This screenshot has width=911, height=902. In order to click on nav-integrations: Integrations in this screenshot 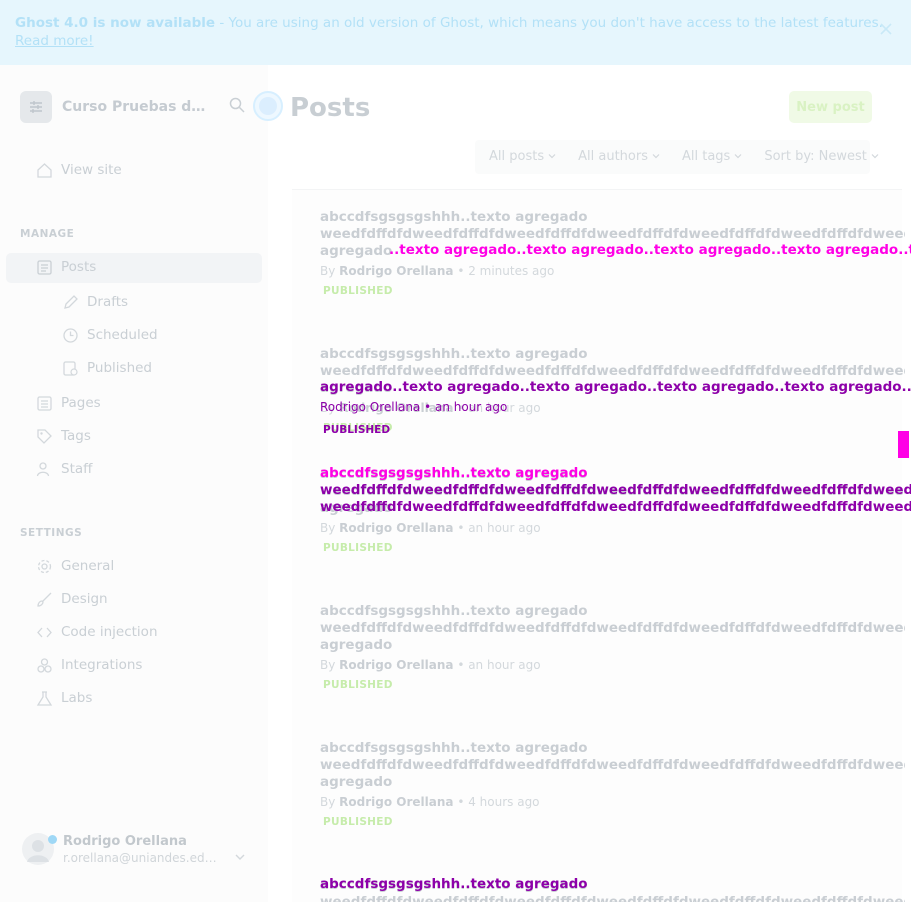, I will do `click(89, 665)`.